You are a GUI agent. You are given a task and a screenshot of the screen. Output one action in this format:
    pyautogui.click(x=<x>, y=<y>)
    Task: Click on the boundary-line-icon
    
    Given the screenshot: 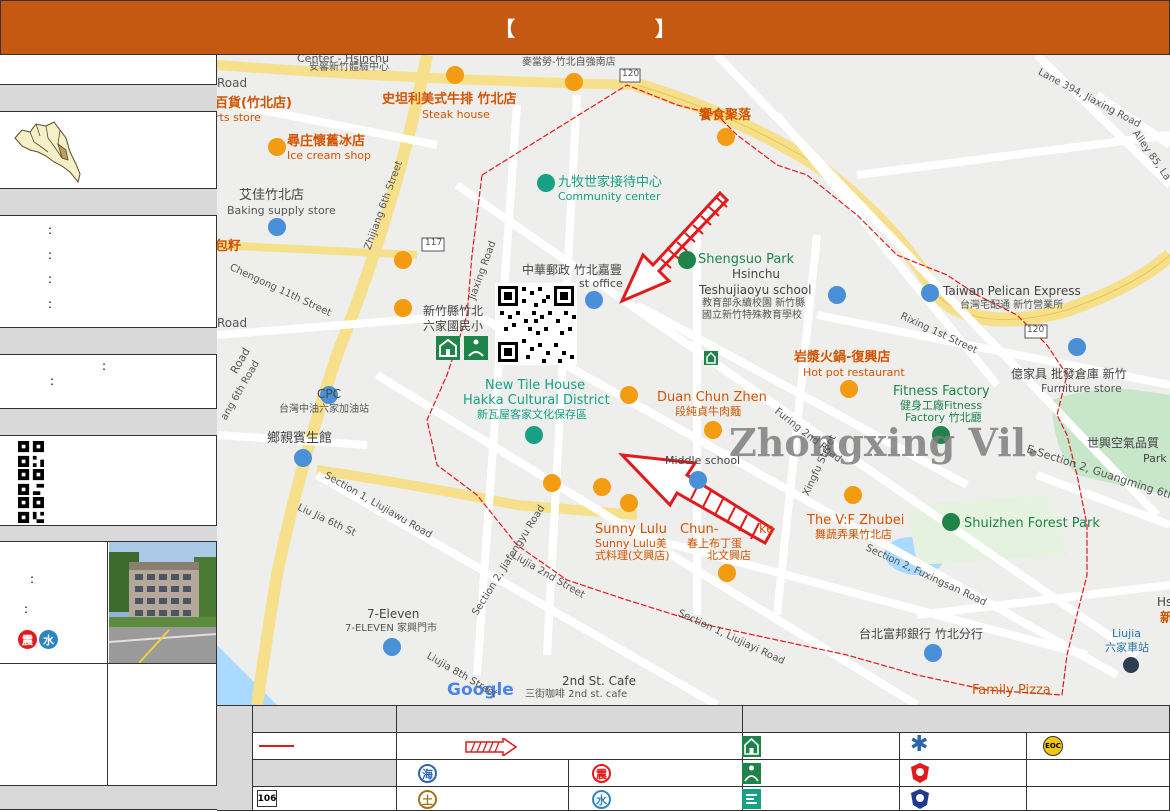 What is the action you would take?
    pyautogui.click(x=276, y=746)
    